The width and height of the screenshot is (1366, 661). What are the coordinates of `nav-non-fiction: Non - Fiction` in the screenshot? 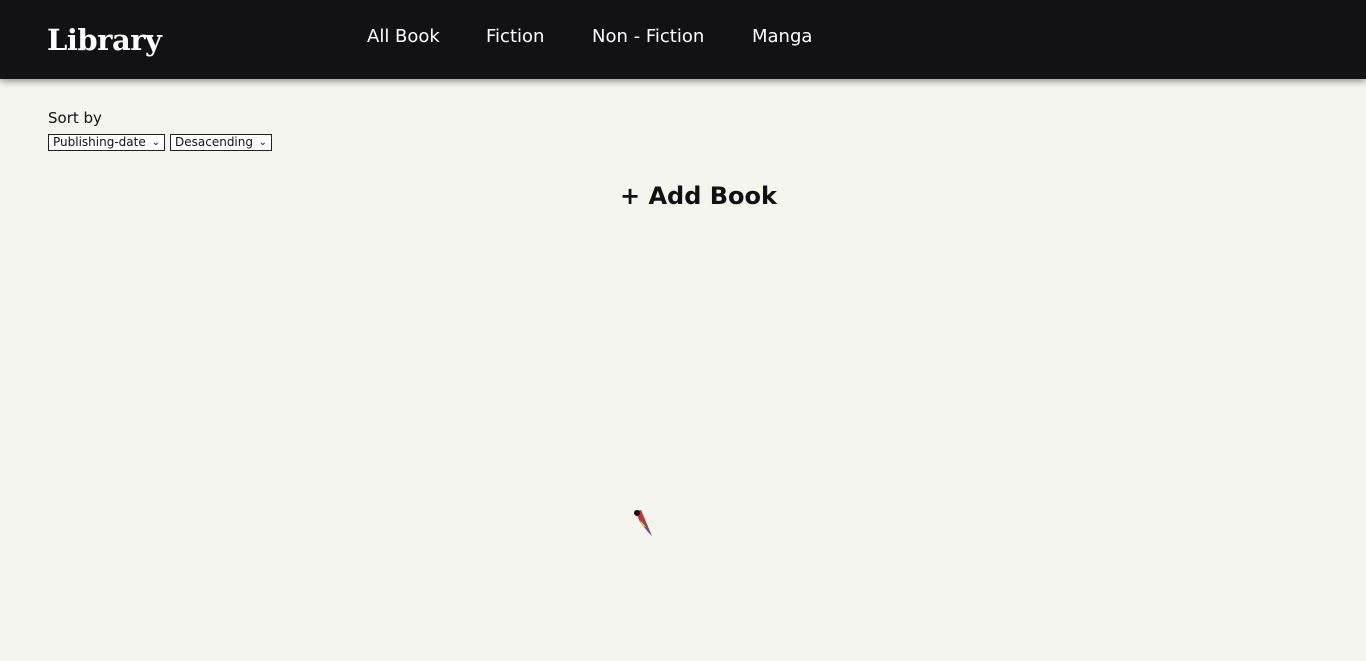 It's located at (648, 37).